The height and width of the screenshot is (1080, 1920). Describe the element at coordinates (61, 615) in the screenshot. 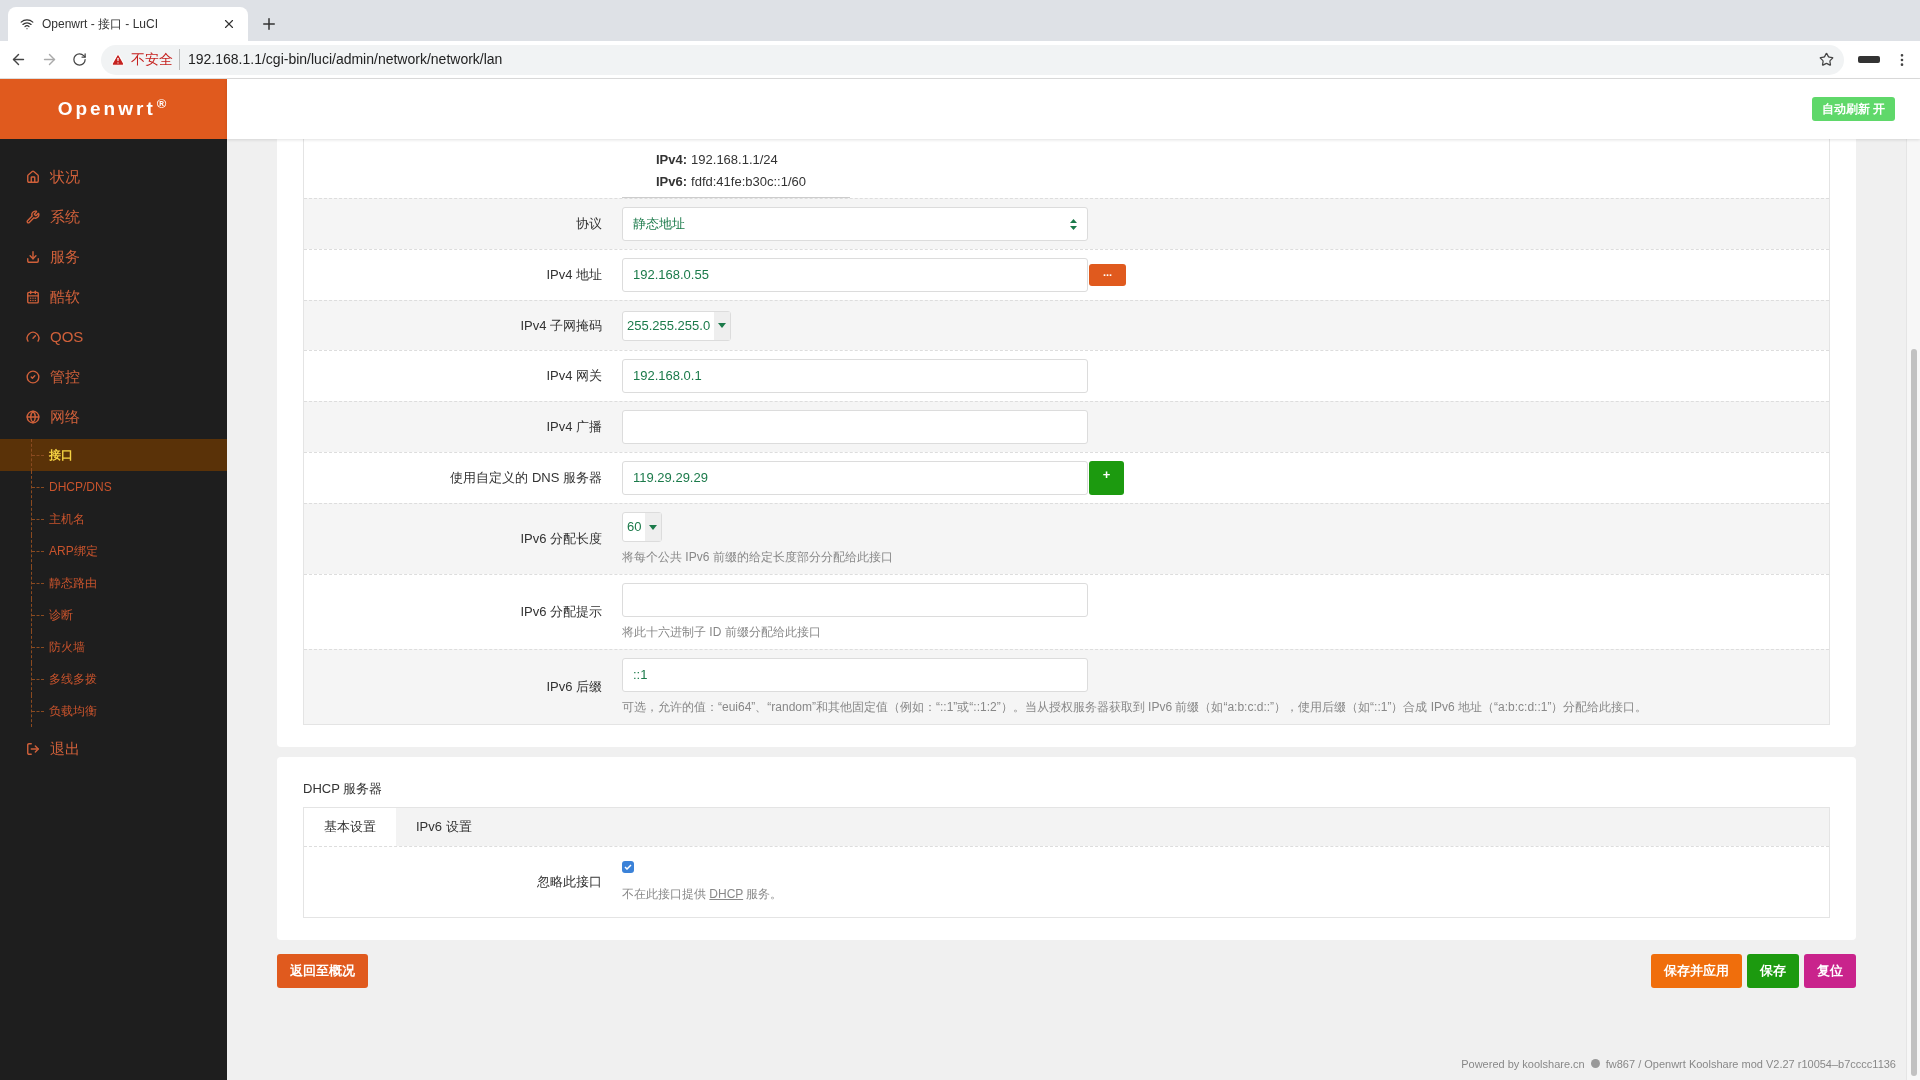

I see `sidebar-subitem: 诊断` at that location.